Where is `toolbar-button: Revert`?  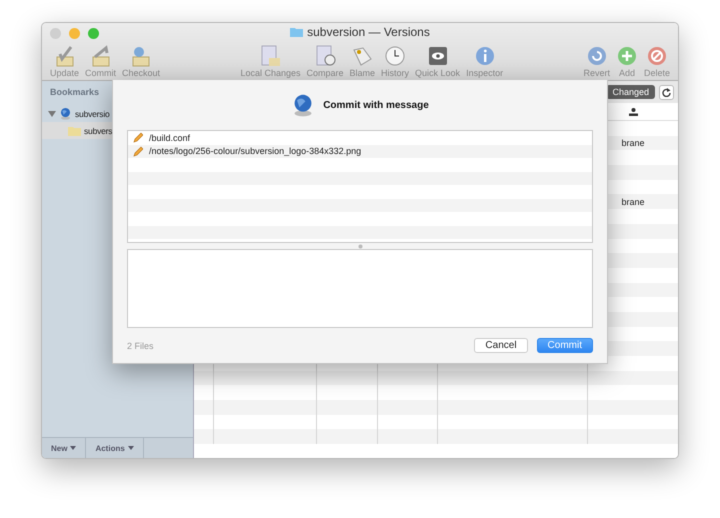
toolbar-button: Revert is located at coordinates (596, 61).